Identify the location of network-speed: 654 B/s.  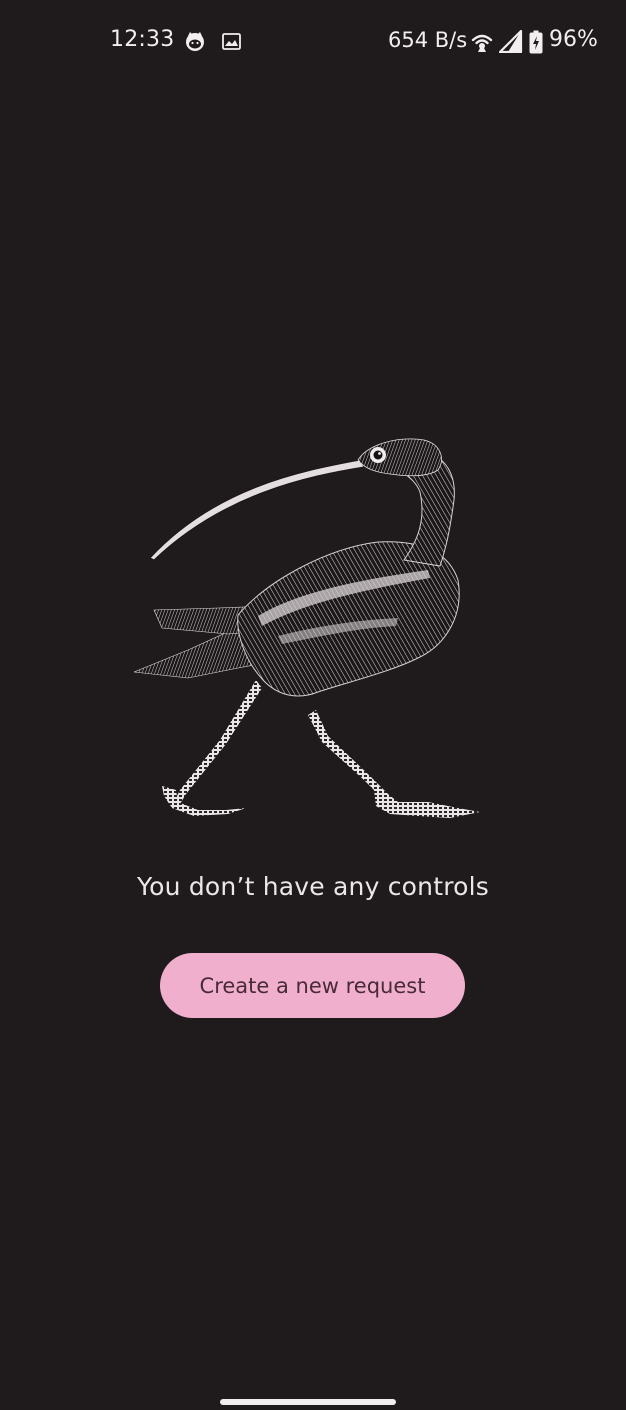
(428, 40).